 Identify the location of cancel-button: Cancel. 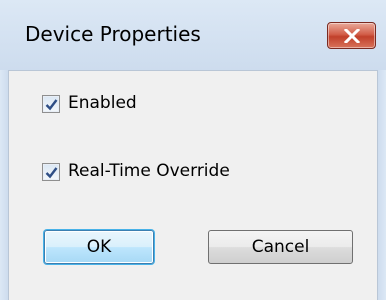
(280, 247).